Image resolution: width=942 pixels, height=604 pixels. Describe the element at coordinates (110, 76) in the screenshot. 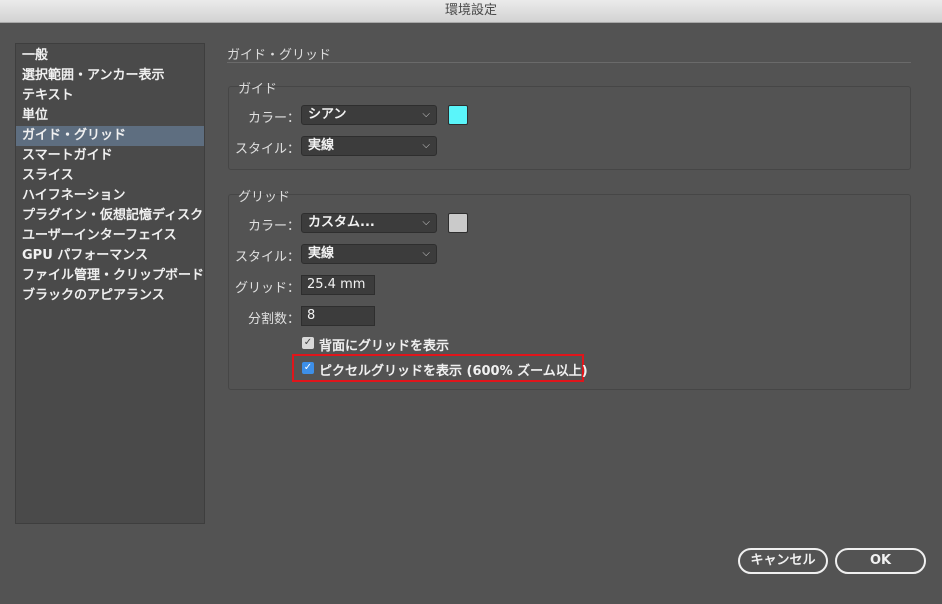

I see `sidebar-item-selection-anchor-display: 選択範囲・アンカー表示` at that location.